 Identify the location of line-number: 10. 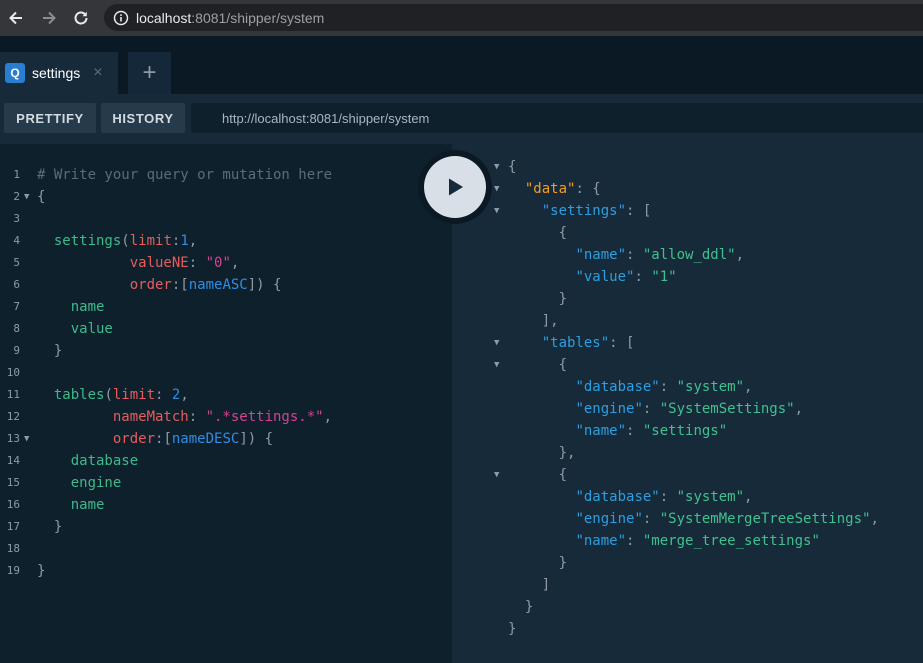
(13, 372).